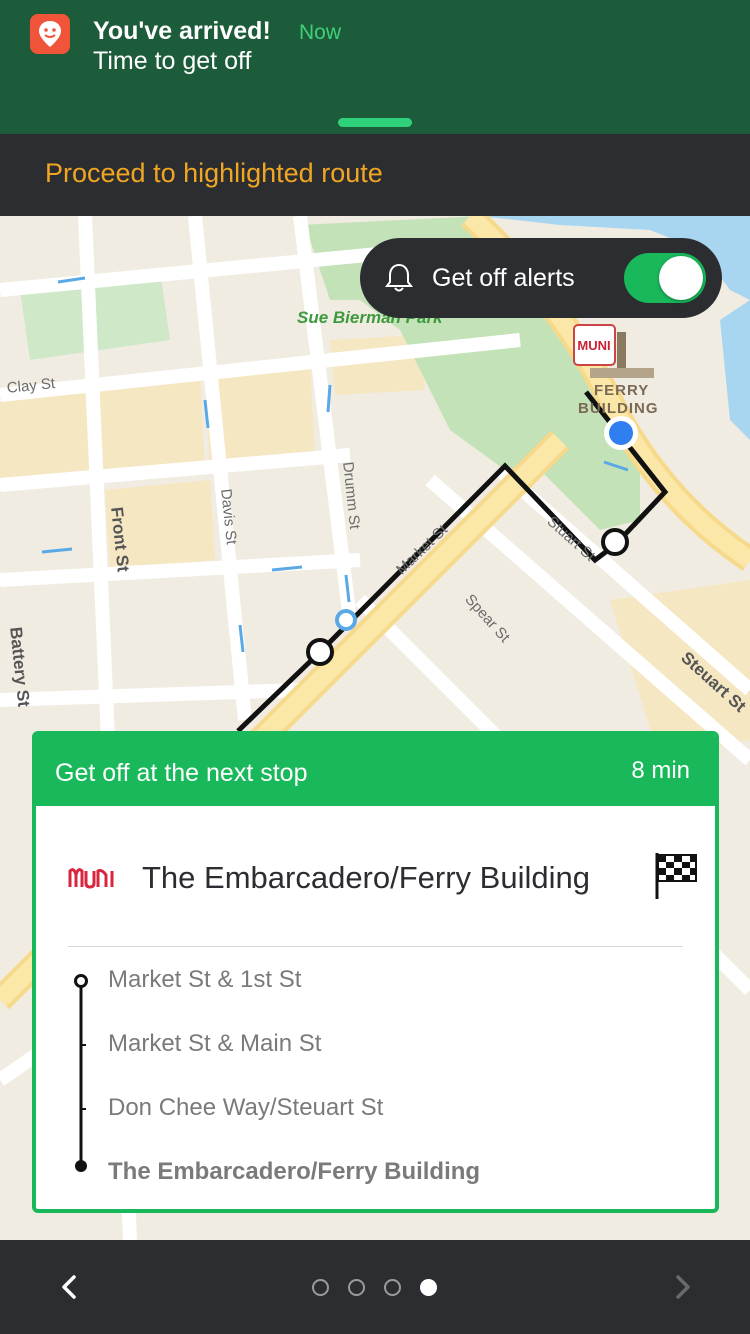  What do you see at coordinates (246, 1107) in the screenshot?
I see `stop-item-3: Don Chee Way/Steuart St` at bounding box center [246, 1107].